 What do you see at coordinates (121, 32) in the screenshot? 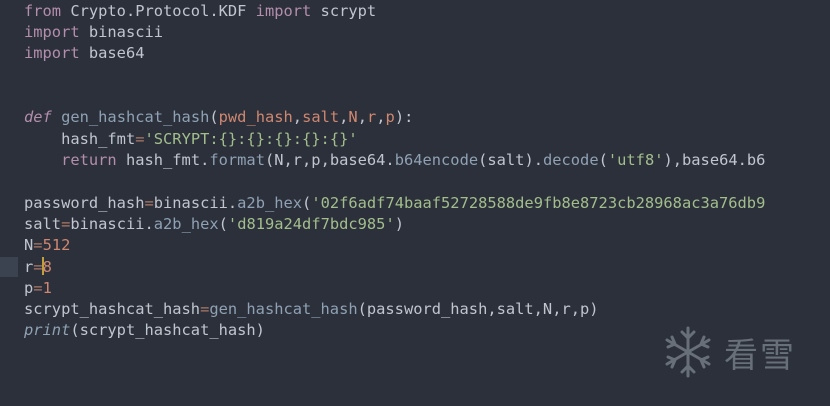
I see `module-name: binascii` at bounding box center [121, 32].